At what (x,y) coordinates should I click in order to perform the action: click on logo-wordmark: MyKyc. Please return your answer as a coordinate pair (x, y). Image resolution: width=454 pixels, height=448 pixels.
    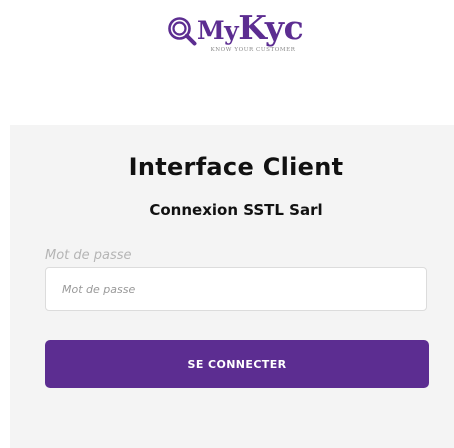
    Looking at the image, I should click on (250, 27).